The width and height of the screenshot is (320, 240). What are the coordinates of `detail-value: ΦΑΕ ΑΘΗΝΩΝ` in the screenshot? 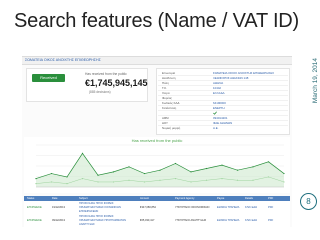 It's located at (223, 123).